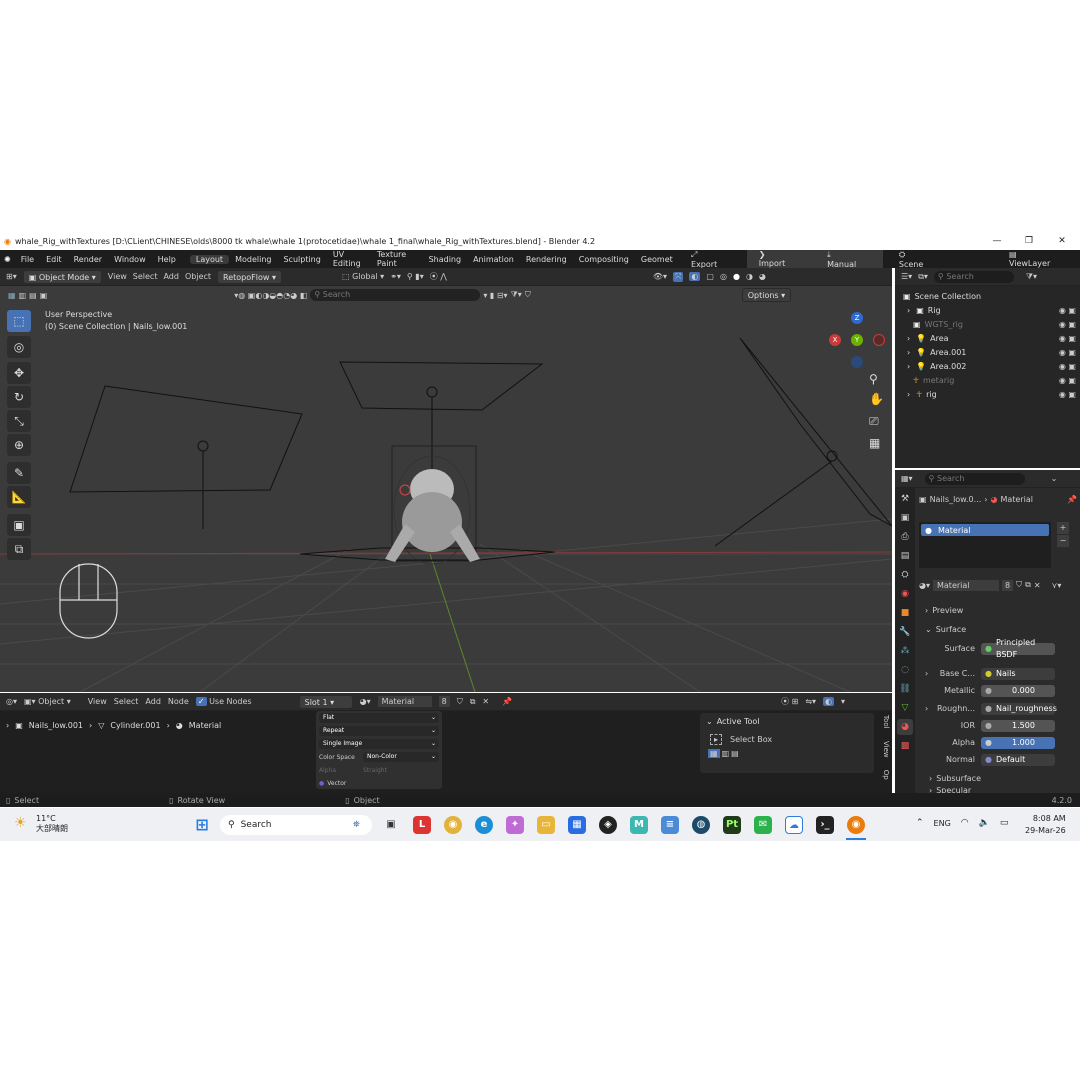 This screenshot has height=1080, width=1080. Describe the element at coordinates (19, 373) in the screenshot. I see `move-tool-icon: ✥` at that location.